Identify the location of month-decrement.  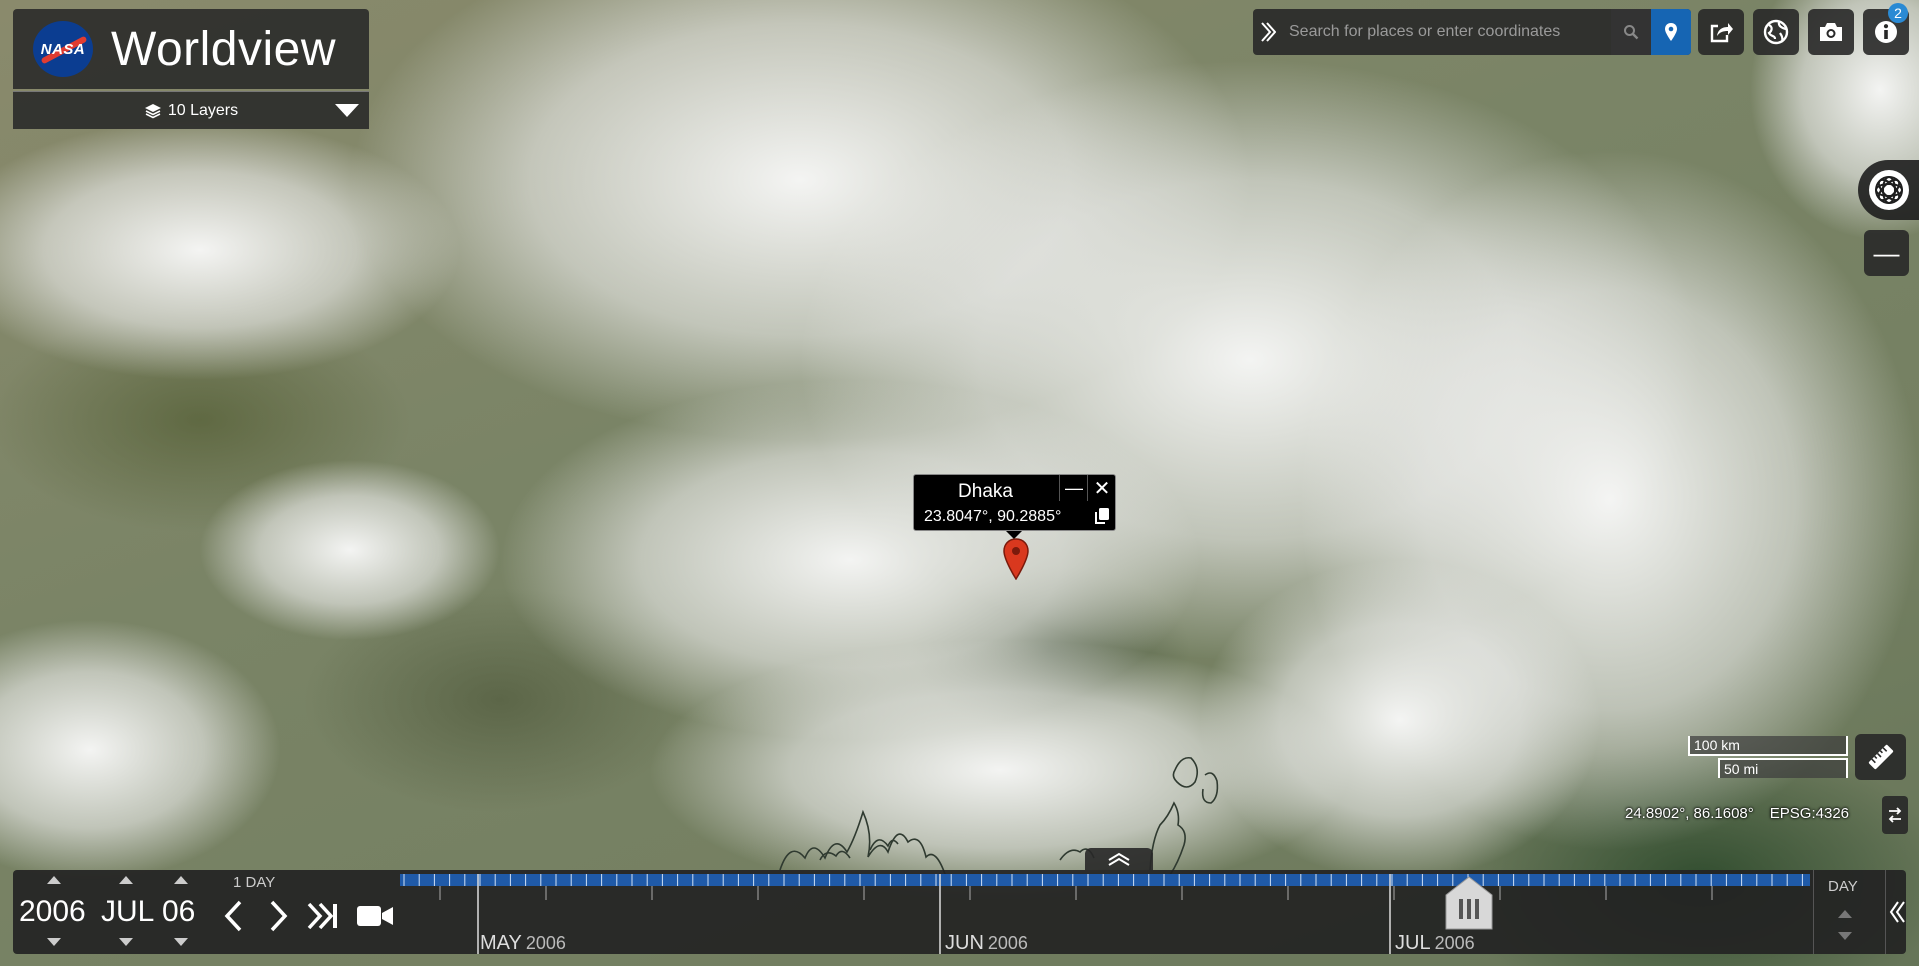
(126, 942).